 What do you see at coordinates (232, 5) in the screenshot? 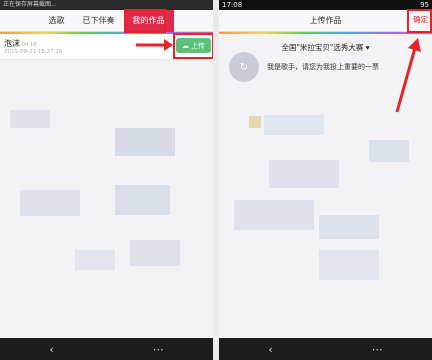
I see `status-time: 17:08` at bounding box center [232, 5].